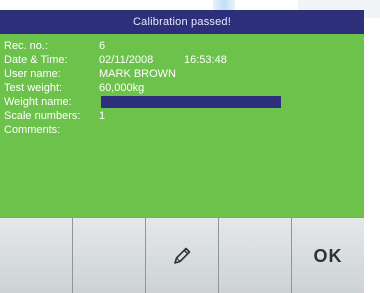 This screenshot has width=380, height=293. I want to click on date-time-label: Date & Time:, so click(36, 60).